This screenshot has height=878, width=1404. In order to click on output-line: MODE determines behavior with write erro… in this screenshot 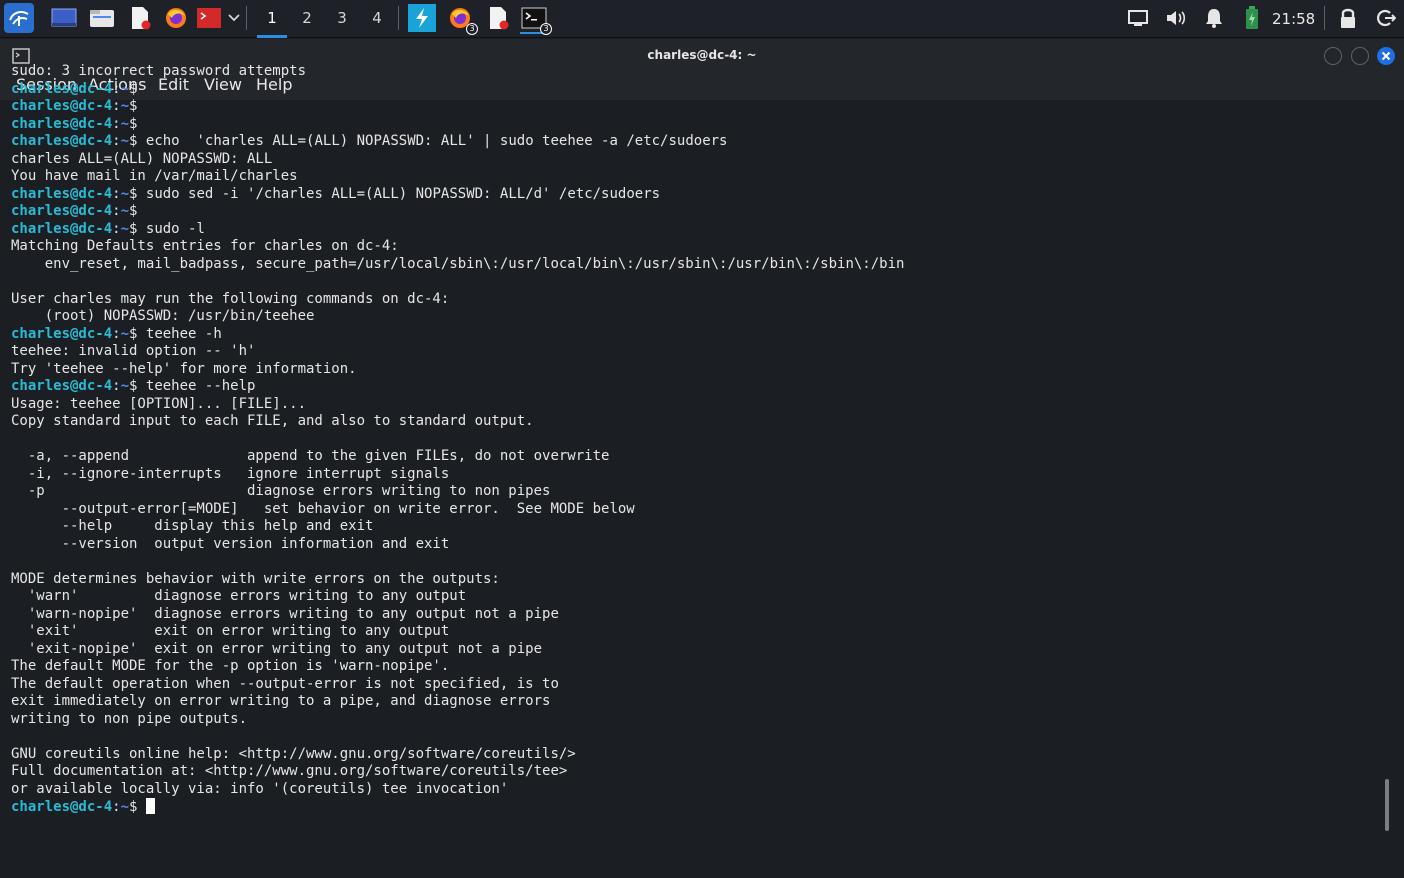, I will do `click(255, 578)`.